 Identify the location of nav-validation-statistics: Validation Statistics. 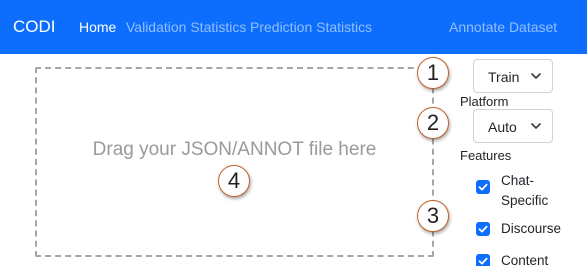
(186, 27).